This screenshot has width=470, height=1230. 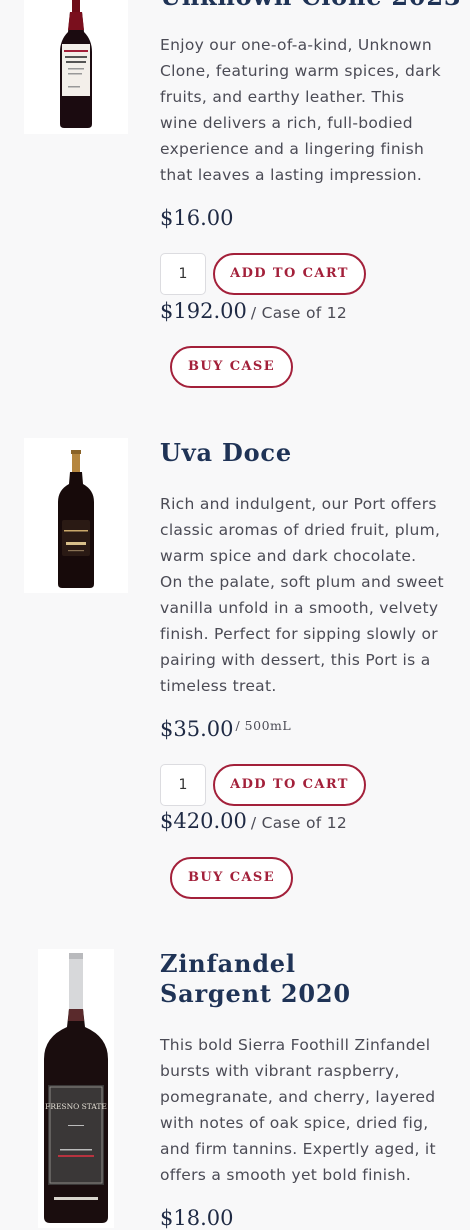 What do you see at coordinates (203, 311) in the screenshot?
I see `case-price: $192.00` at bounding box center [203, 311].